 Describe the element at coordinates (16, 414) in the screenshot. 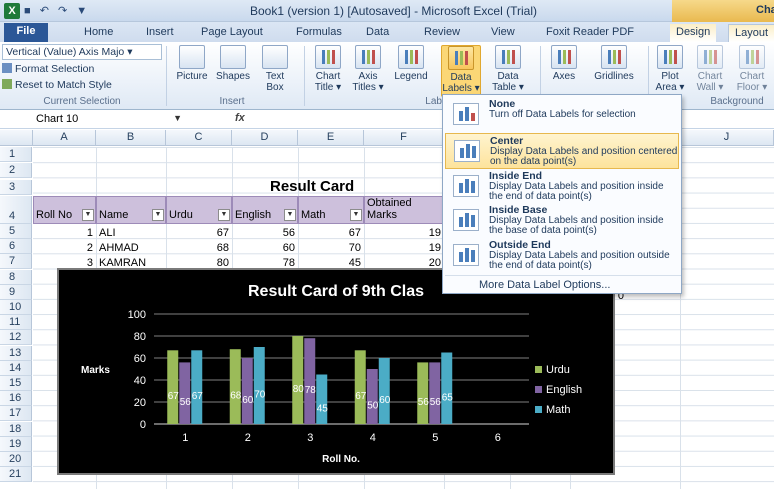

I see `row-header: 17` at that location.